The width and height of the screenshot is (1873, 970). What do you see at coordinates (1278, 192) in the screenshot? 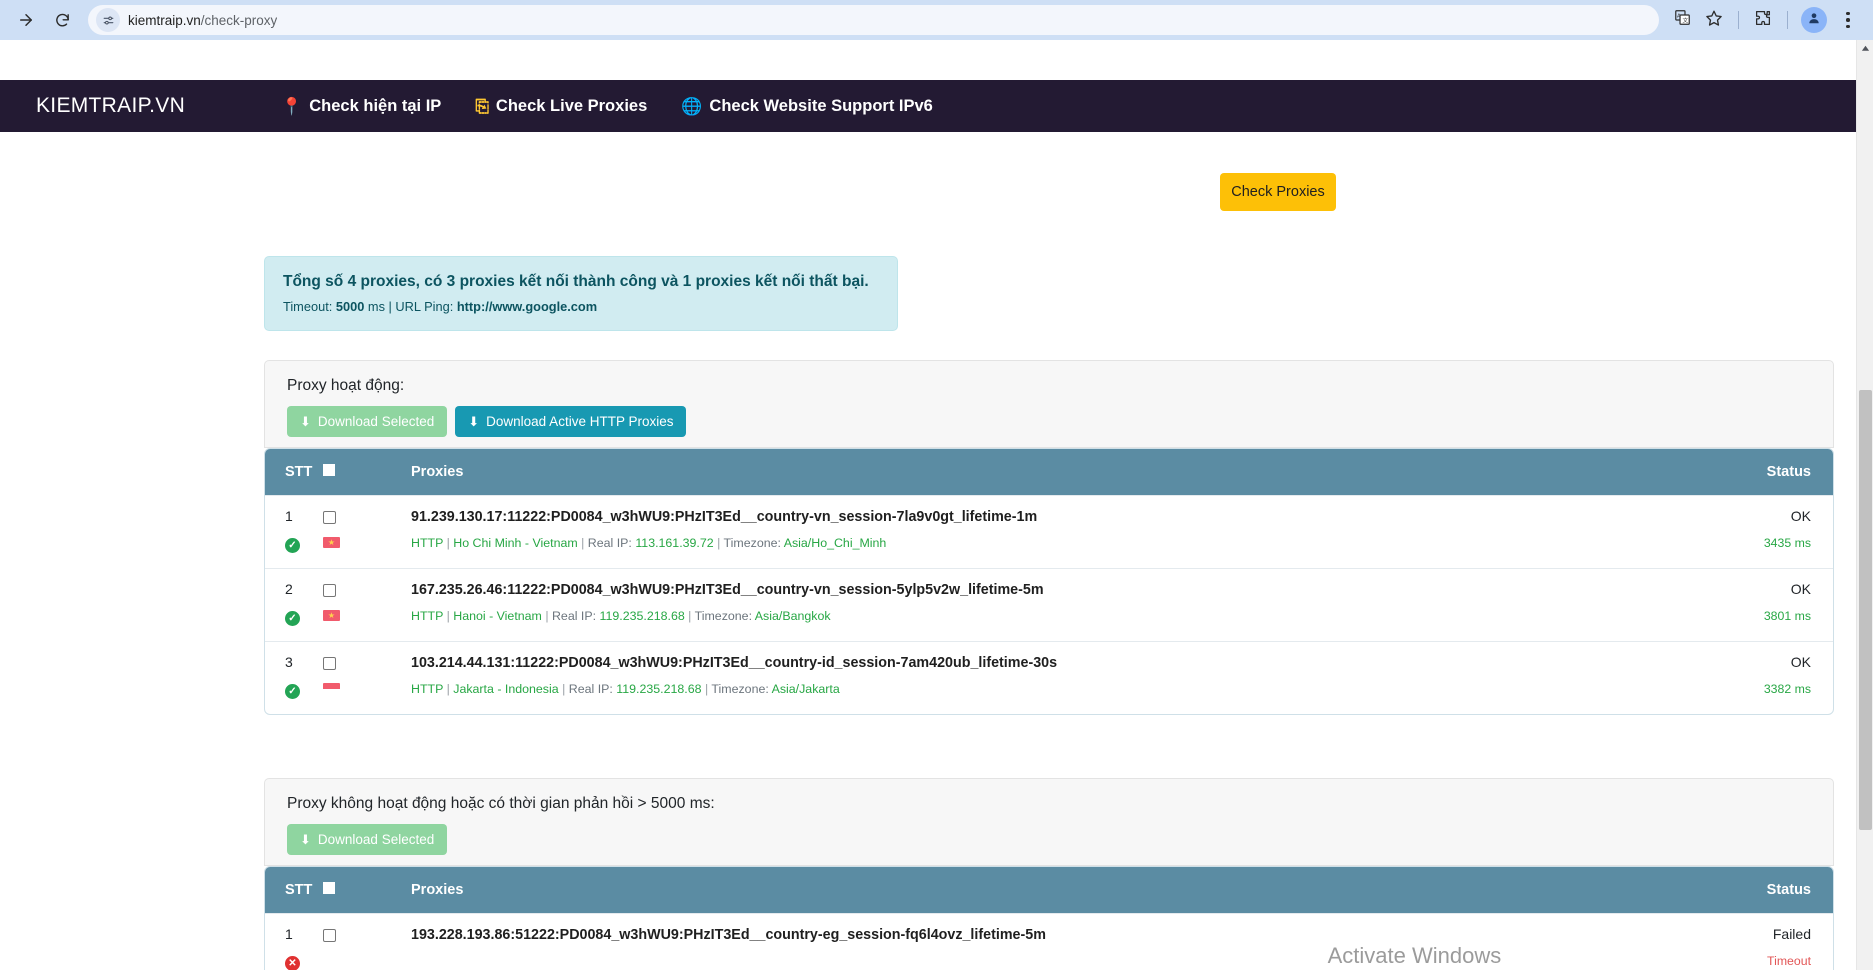
I see `check-proxies-button: Check Proxies` at bounding box center [1278, 192].